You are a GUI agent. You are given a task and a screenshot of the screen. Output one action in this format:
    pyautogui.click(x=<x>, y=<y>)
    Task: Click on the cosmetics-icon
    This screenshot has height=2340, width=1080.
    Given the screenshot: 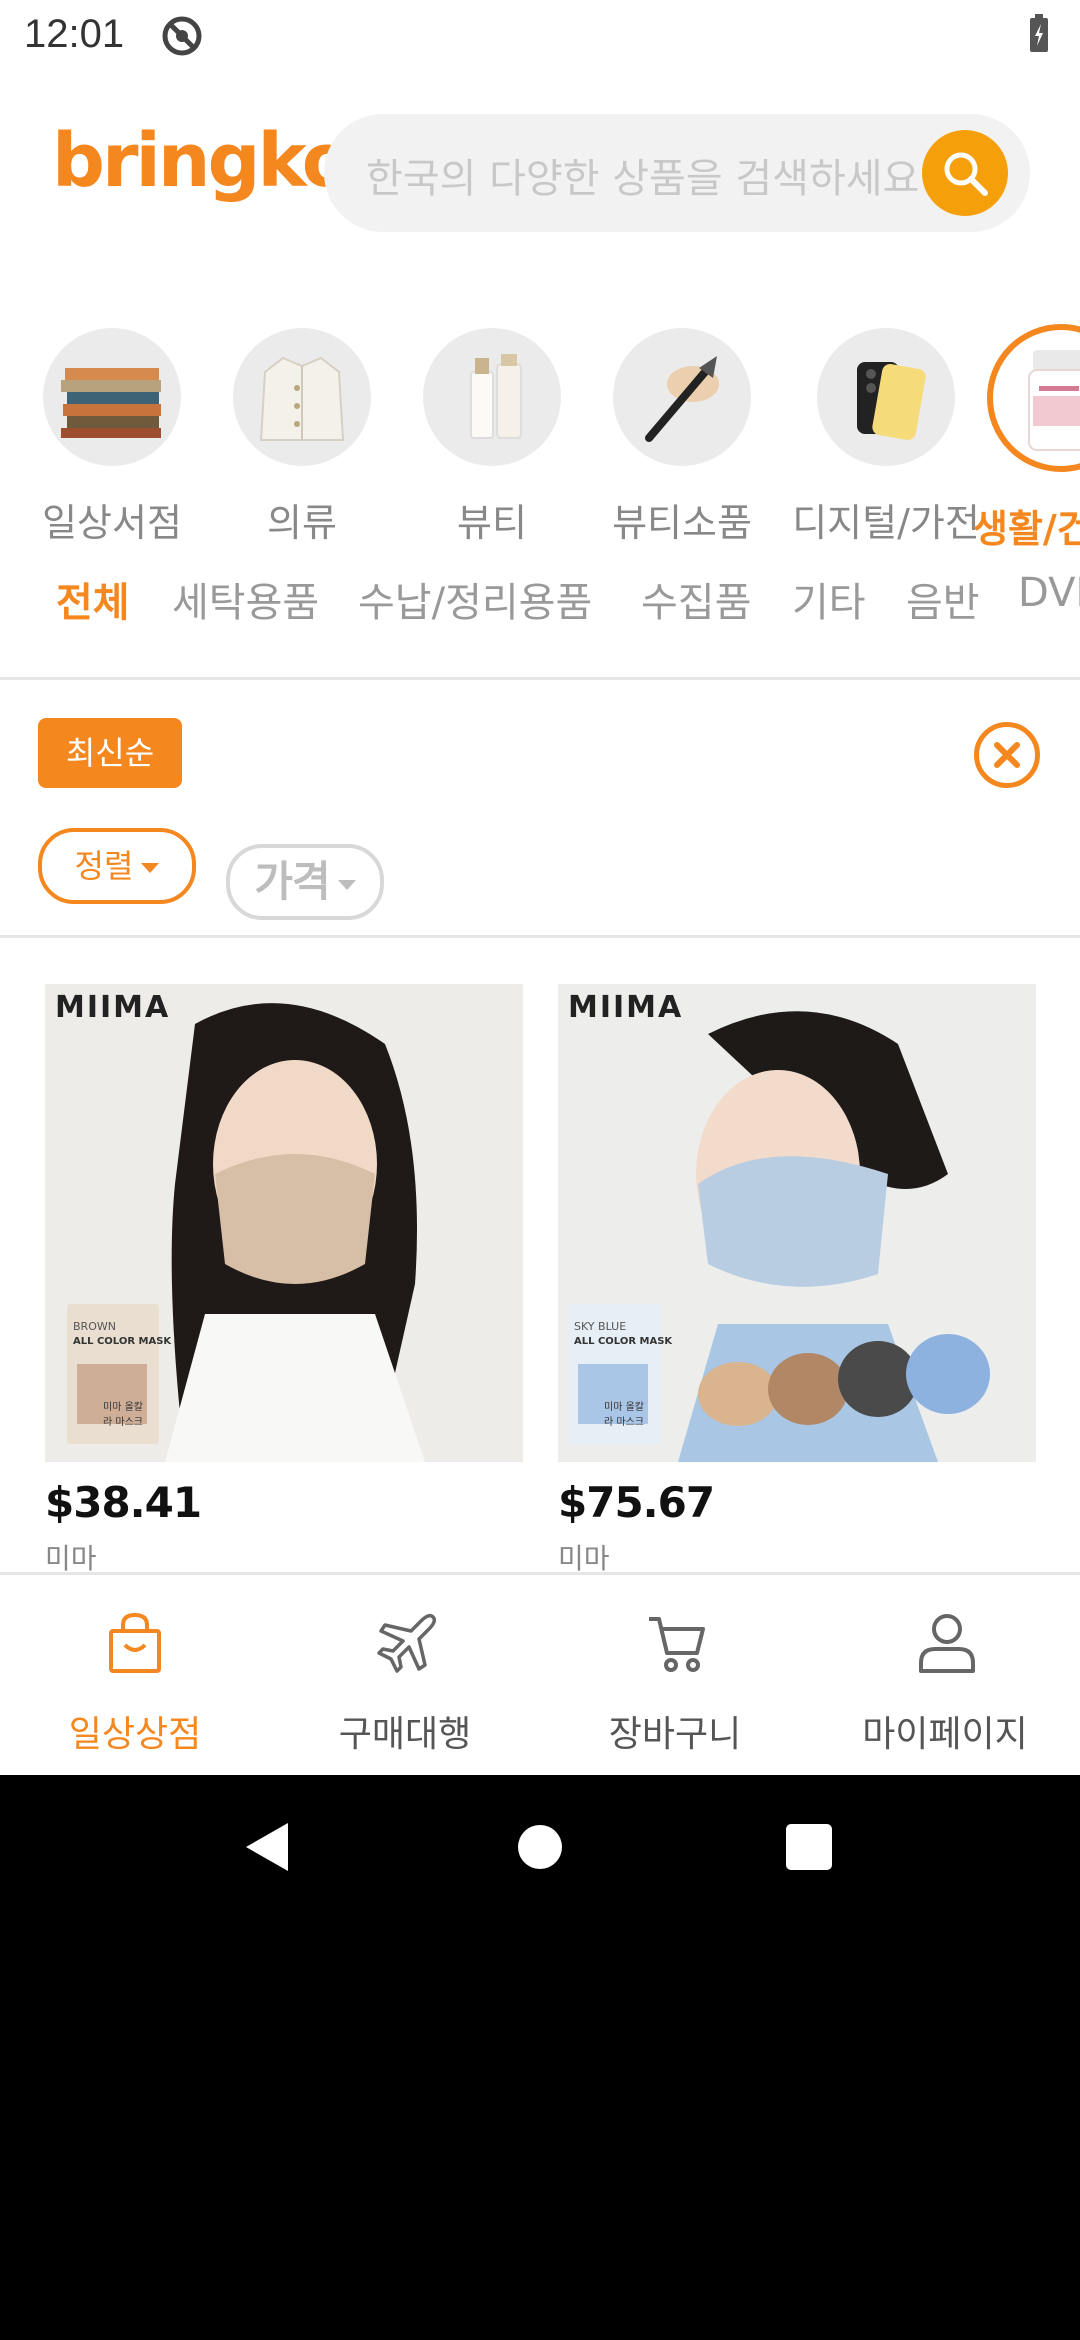 What is the action you would take?
    pyautogui.click(x=492, y=397)
    